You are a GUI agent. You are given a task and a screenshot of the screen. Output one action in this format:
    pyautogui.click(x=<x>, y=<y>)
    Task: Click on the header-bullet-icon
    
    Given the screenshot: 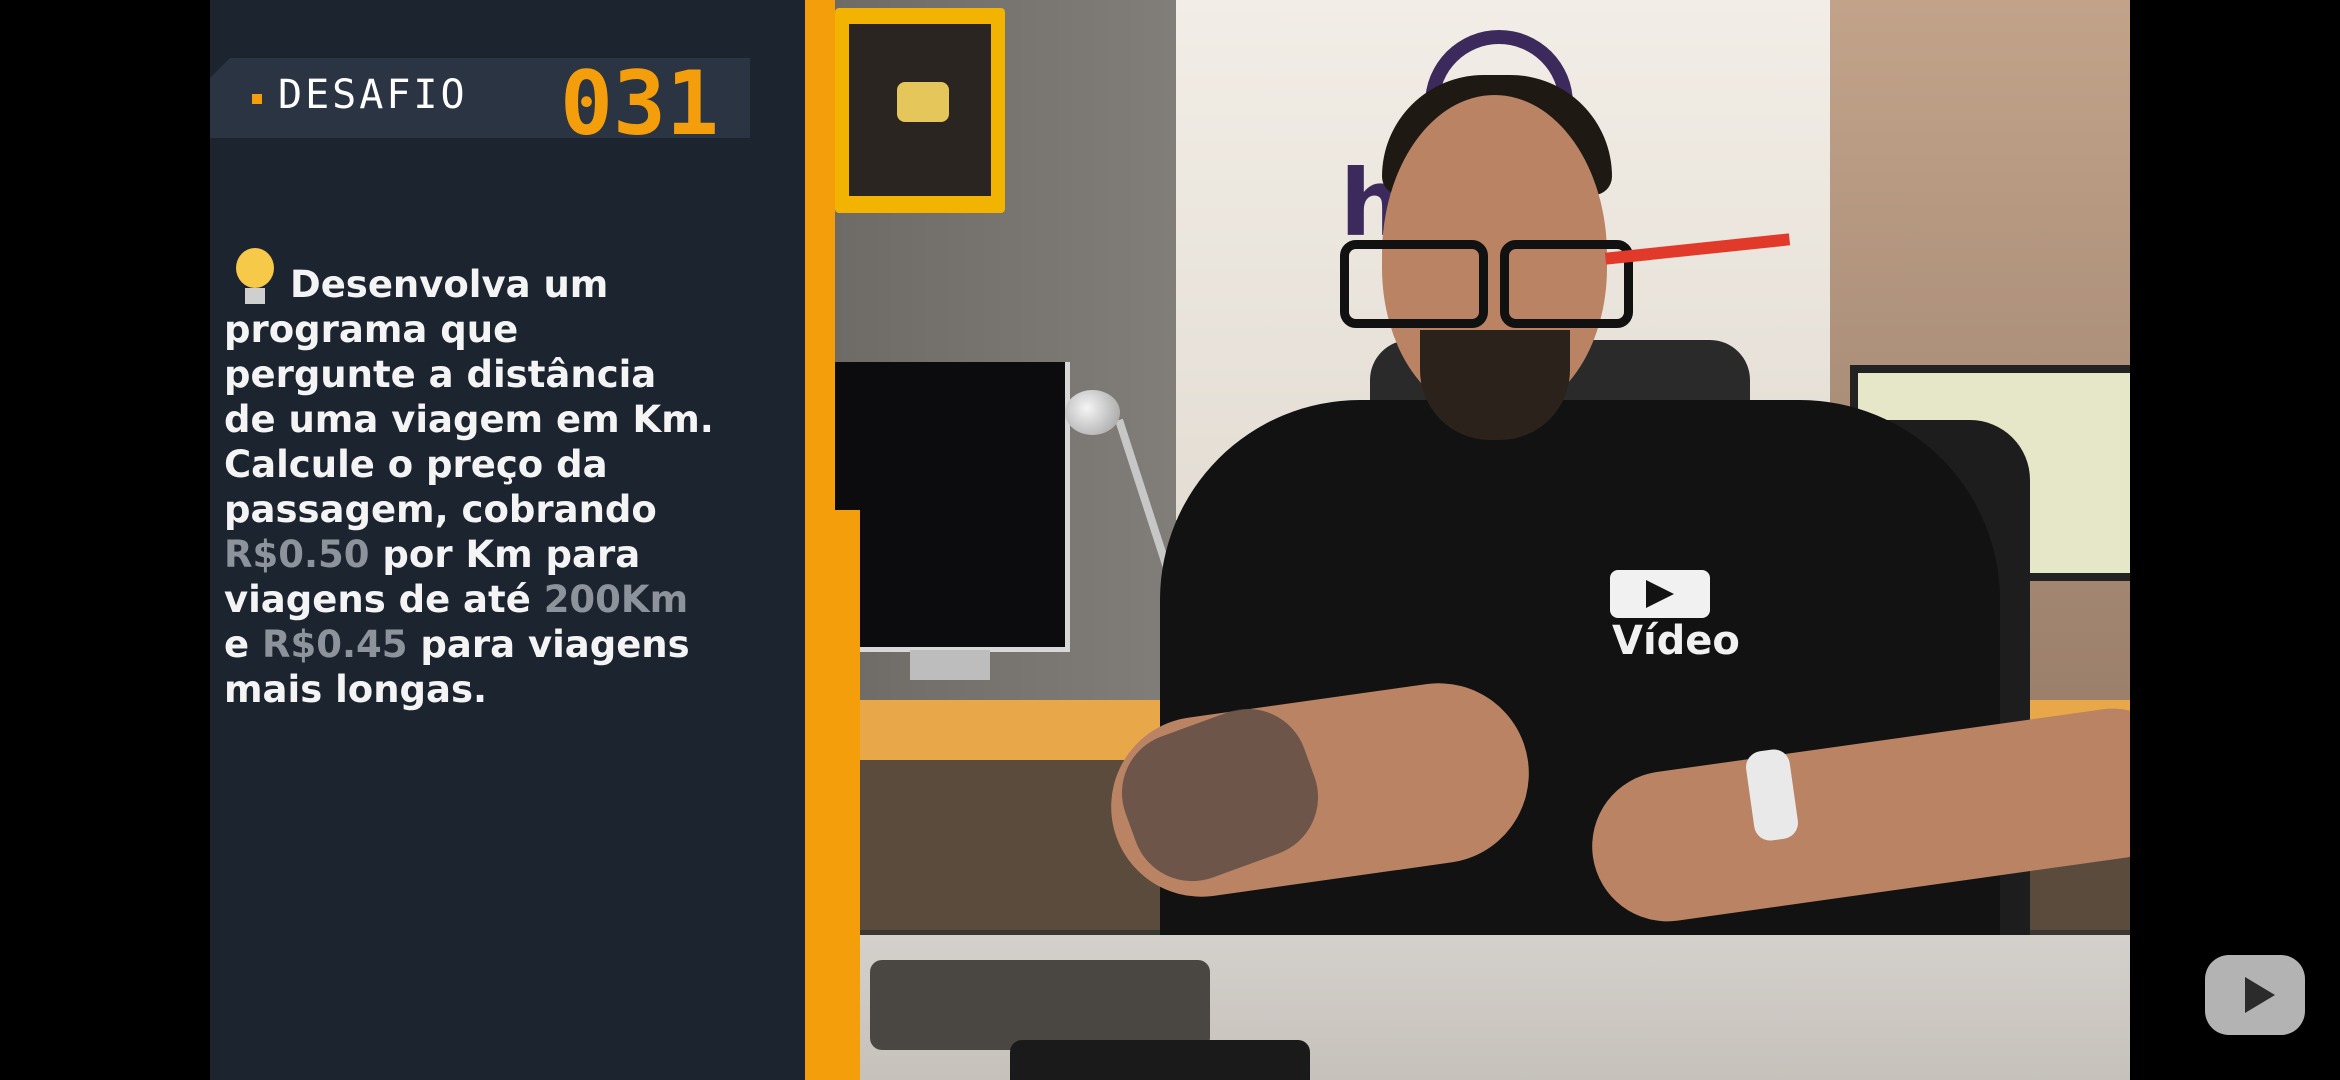 What is the action you would take?
    pyautogui.click(x=257, y=99)
    